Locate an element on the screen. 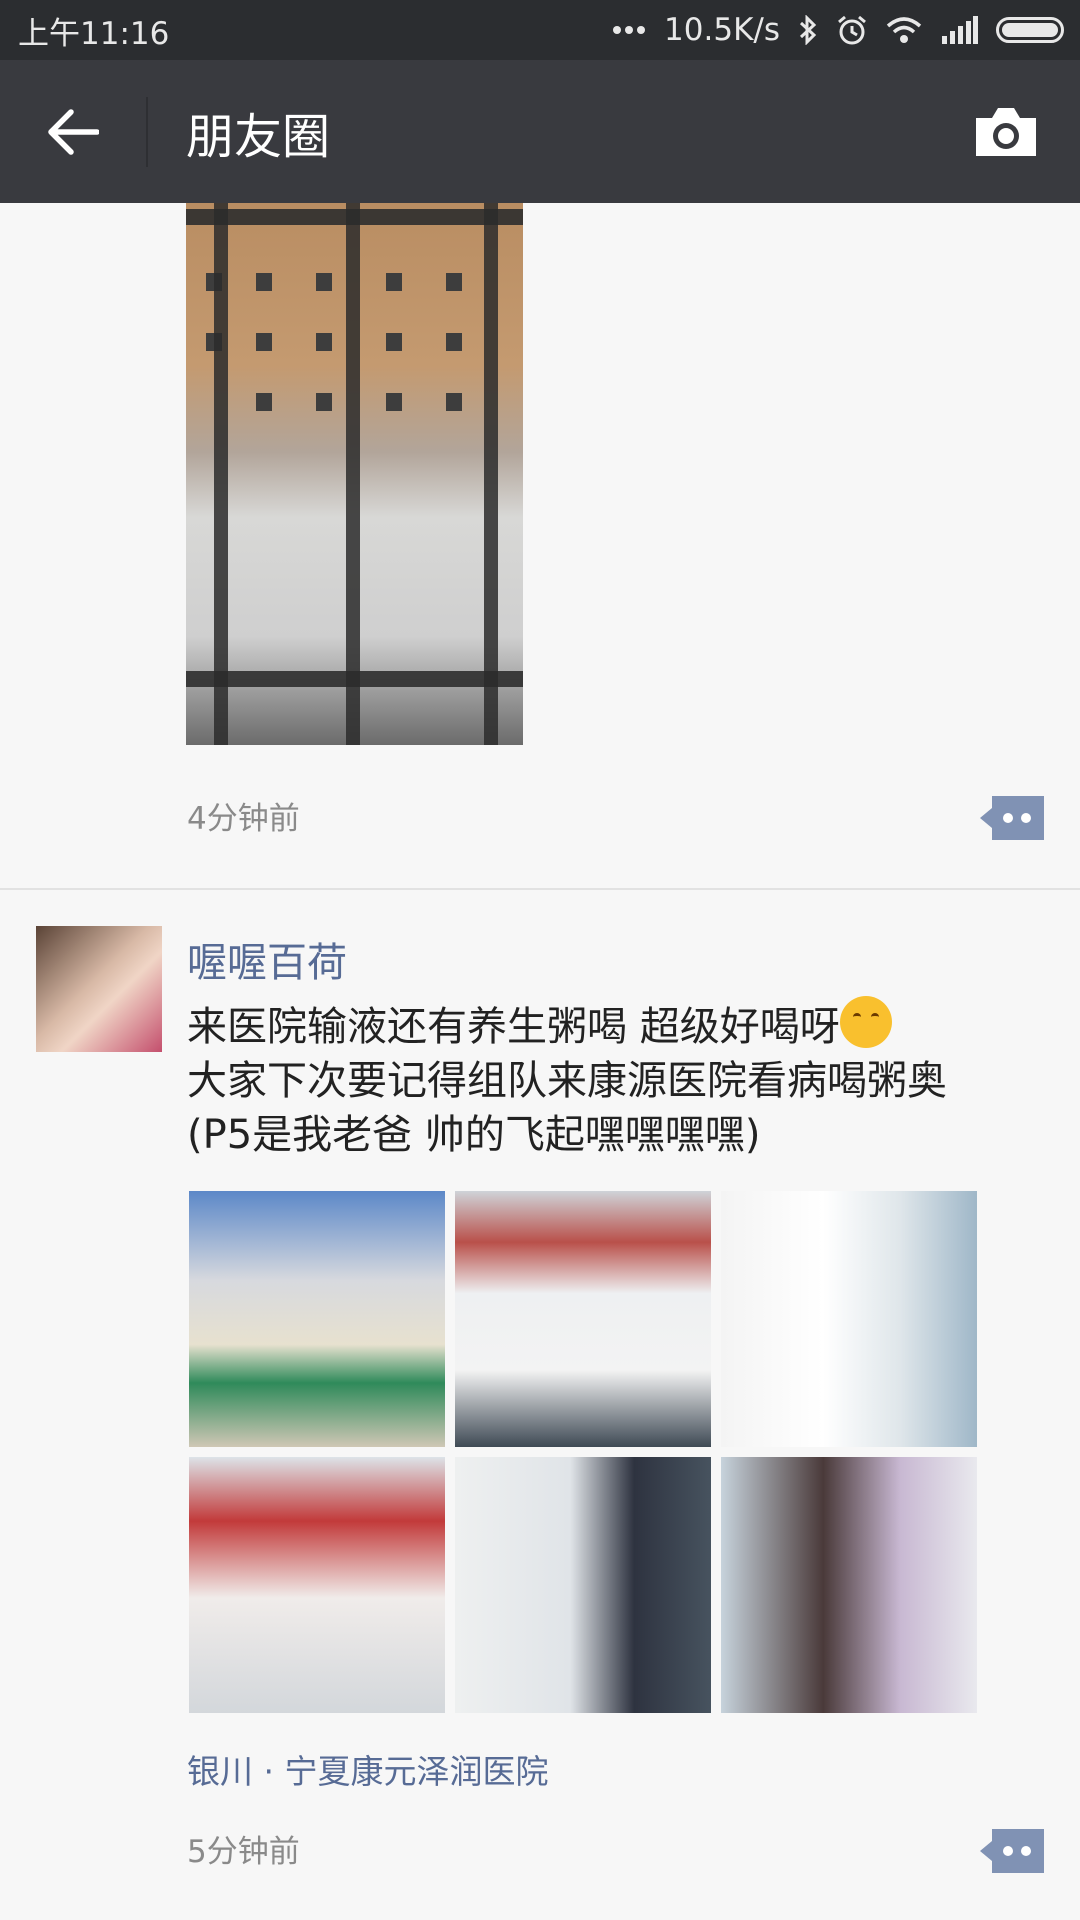  post-text-line: 来医院输液还有养生粥喝 超级好喝呀 is located at coordinates (513, 1027).